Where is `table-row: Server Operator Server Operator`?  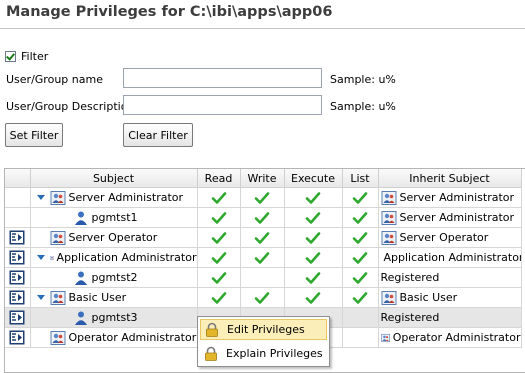
table-row: Server Operator Server Operator is located at coordinates (263, 237).